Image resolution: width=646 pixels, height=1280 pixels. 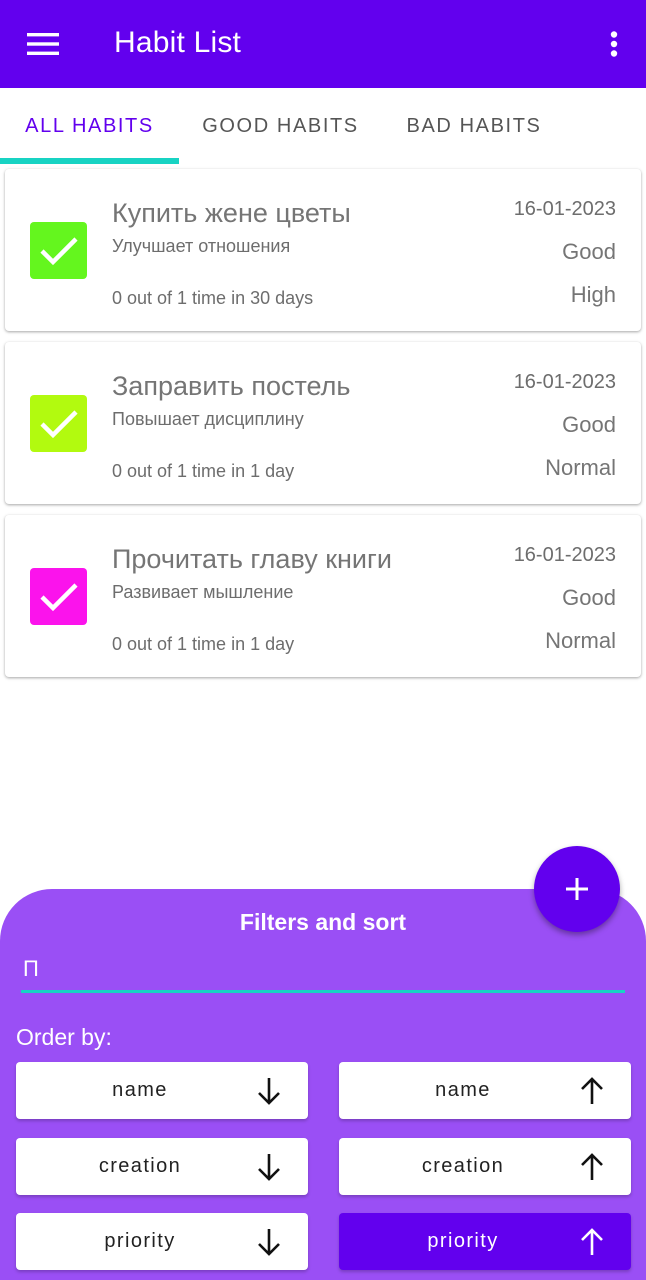 I want to click on tab-indicator, so click(x=89, y=161).